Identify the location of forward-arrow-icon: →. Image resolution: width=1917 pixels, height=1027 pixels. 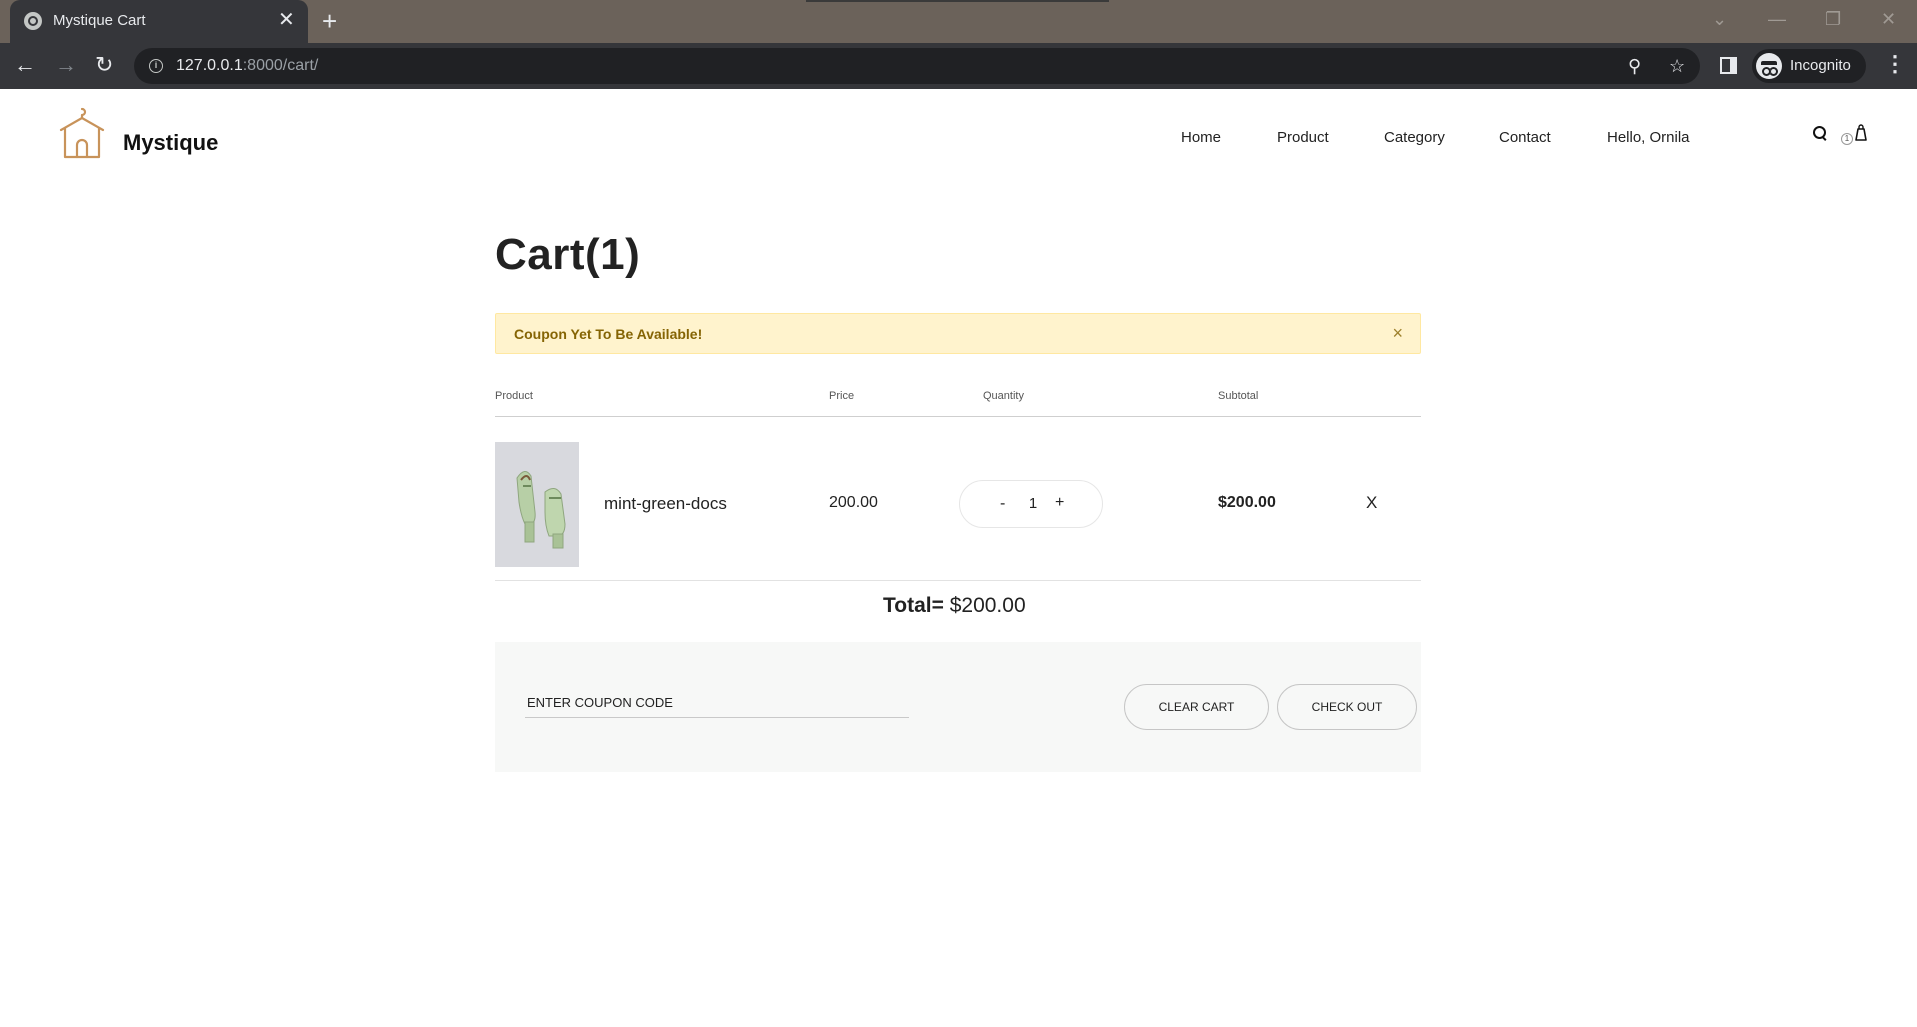
(66, 65).